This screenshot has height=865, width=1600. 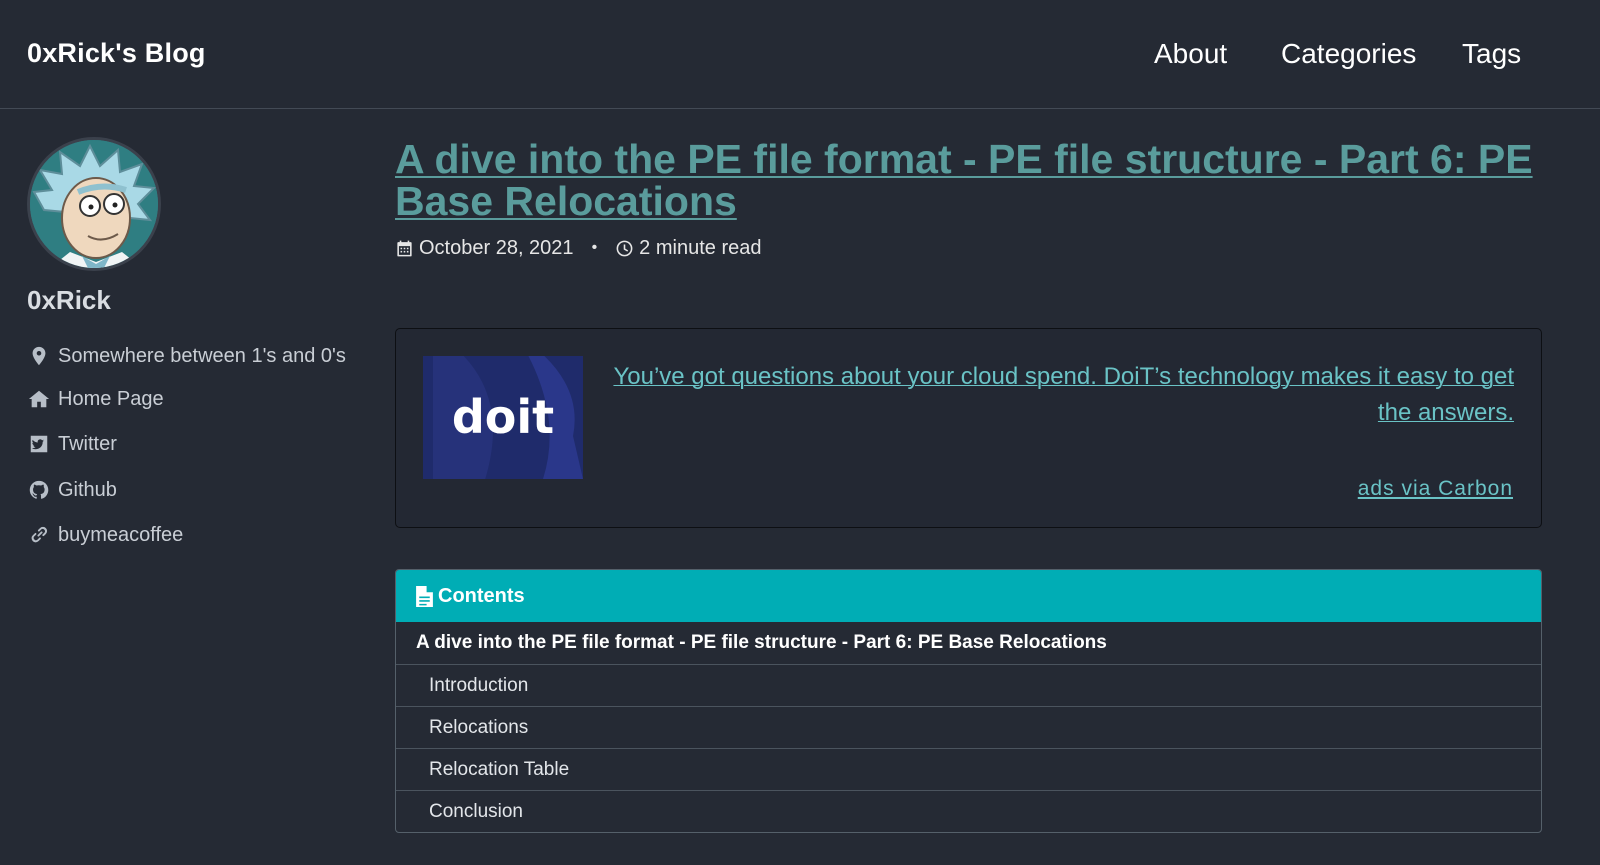 What do you see at coordinates (1491, 54) in the screenshot?
I see `nav-item-tags: Tags` at bounding box center [1491, 54].